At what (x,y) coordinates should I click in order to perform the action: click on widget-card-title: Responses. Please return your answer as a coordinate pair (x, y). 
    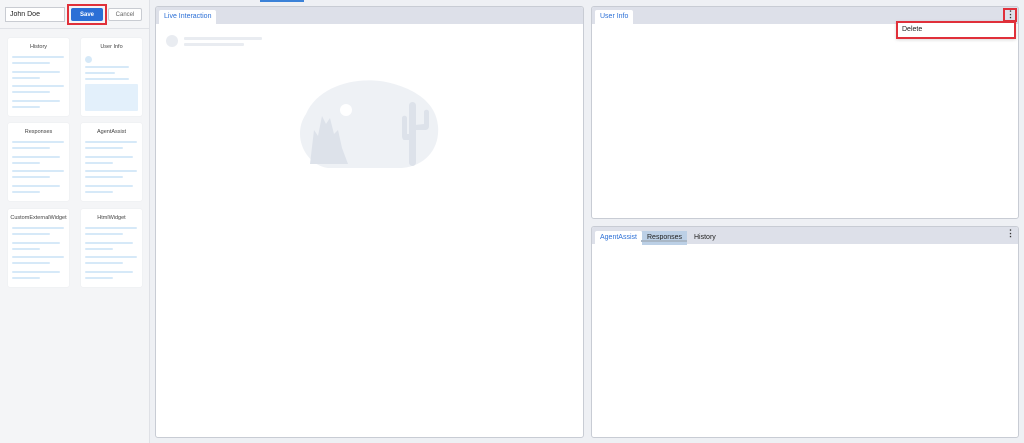
    Looking at the image, I should click on (38, 132).